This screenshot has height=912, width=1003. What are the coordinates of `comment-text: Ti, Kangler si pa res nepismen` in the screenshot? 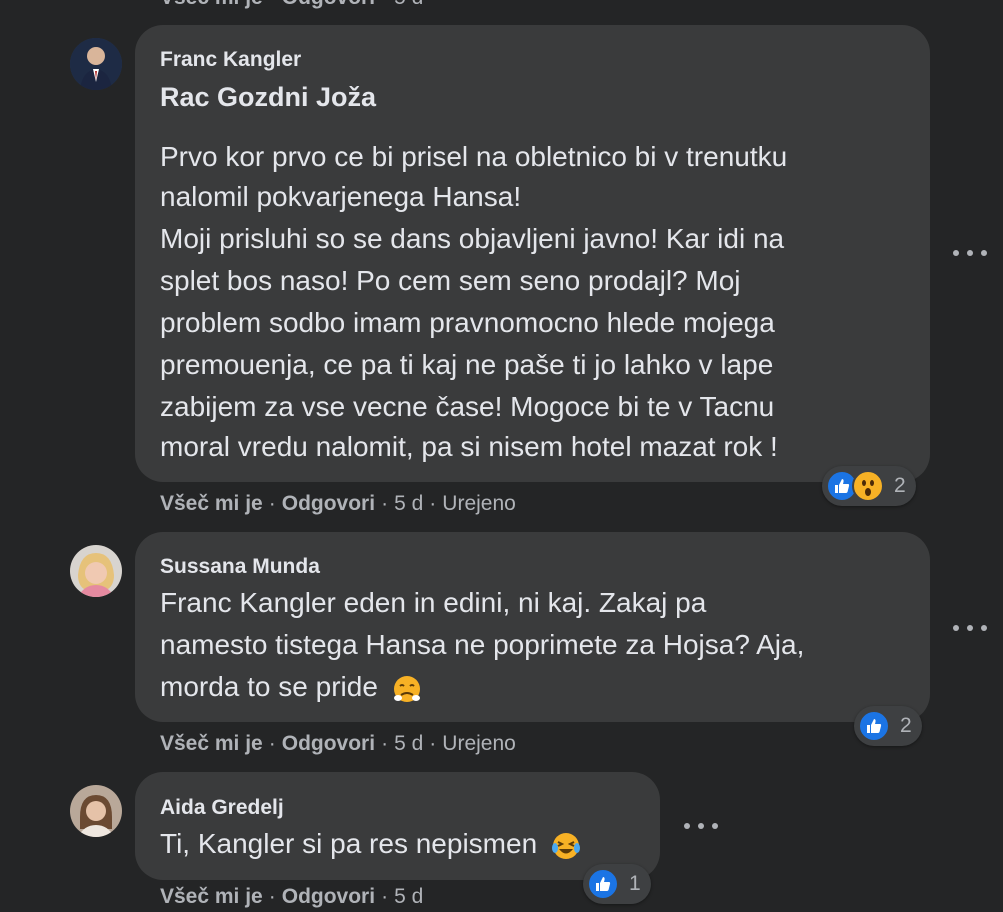 It's located at (349, 843).